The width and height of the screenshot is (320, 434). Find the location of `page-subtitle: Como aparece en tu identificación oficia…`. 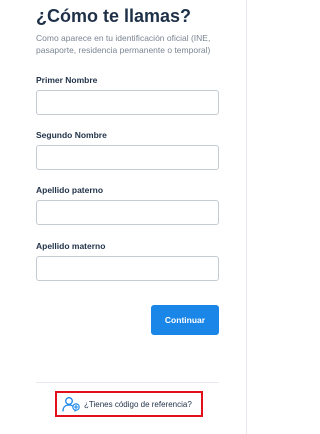

page-subtitle: Como aparece en tu identificación oficia… is located at coordinates (123, 44).